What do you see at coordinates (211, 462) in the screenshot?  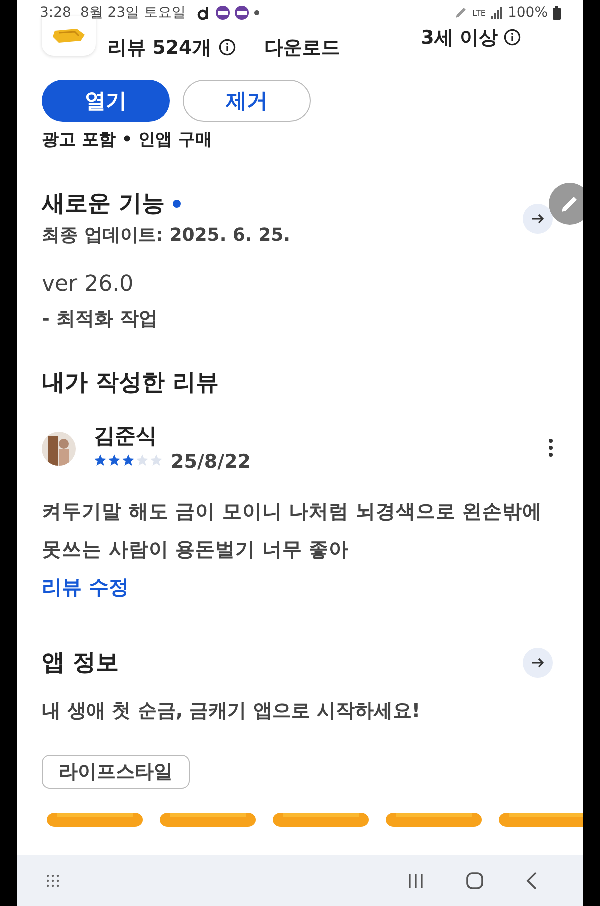 I see `review-date: 25/8/22` at bounding box center [211, 462].